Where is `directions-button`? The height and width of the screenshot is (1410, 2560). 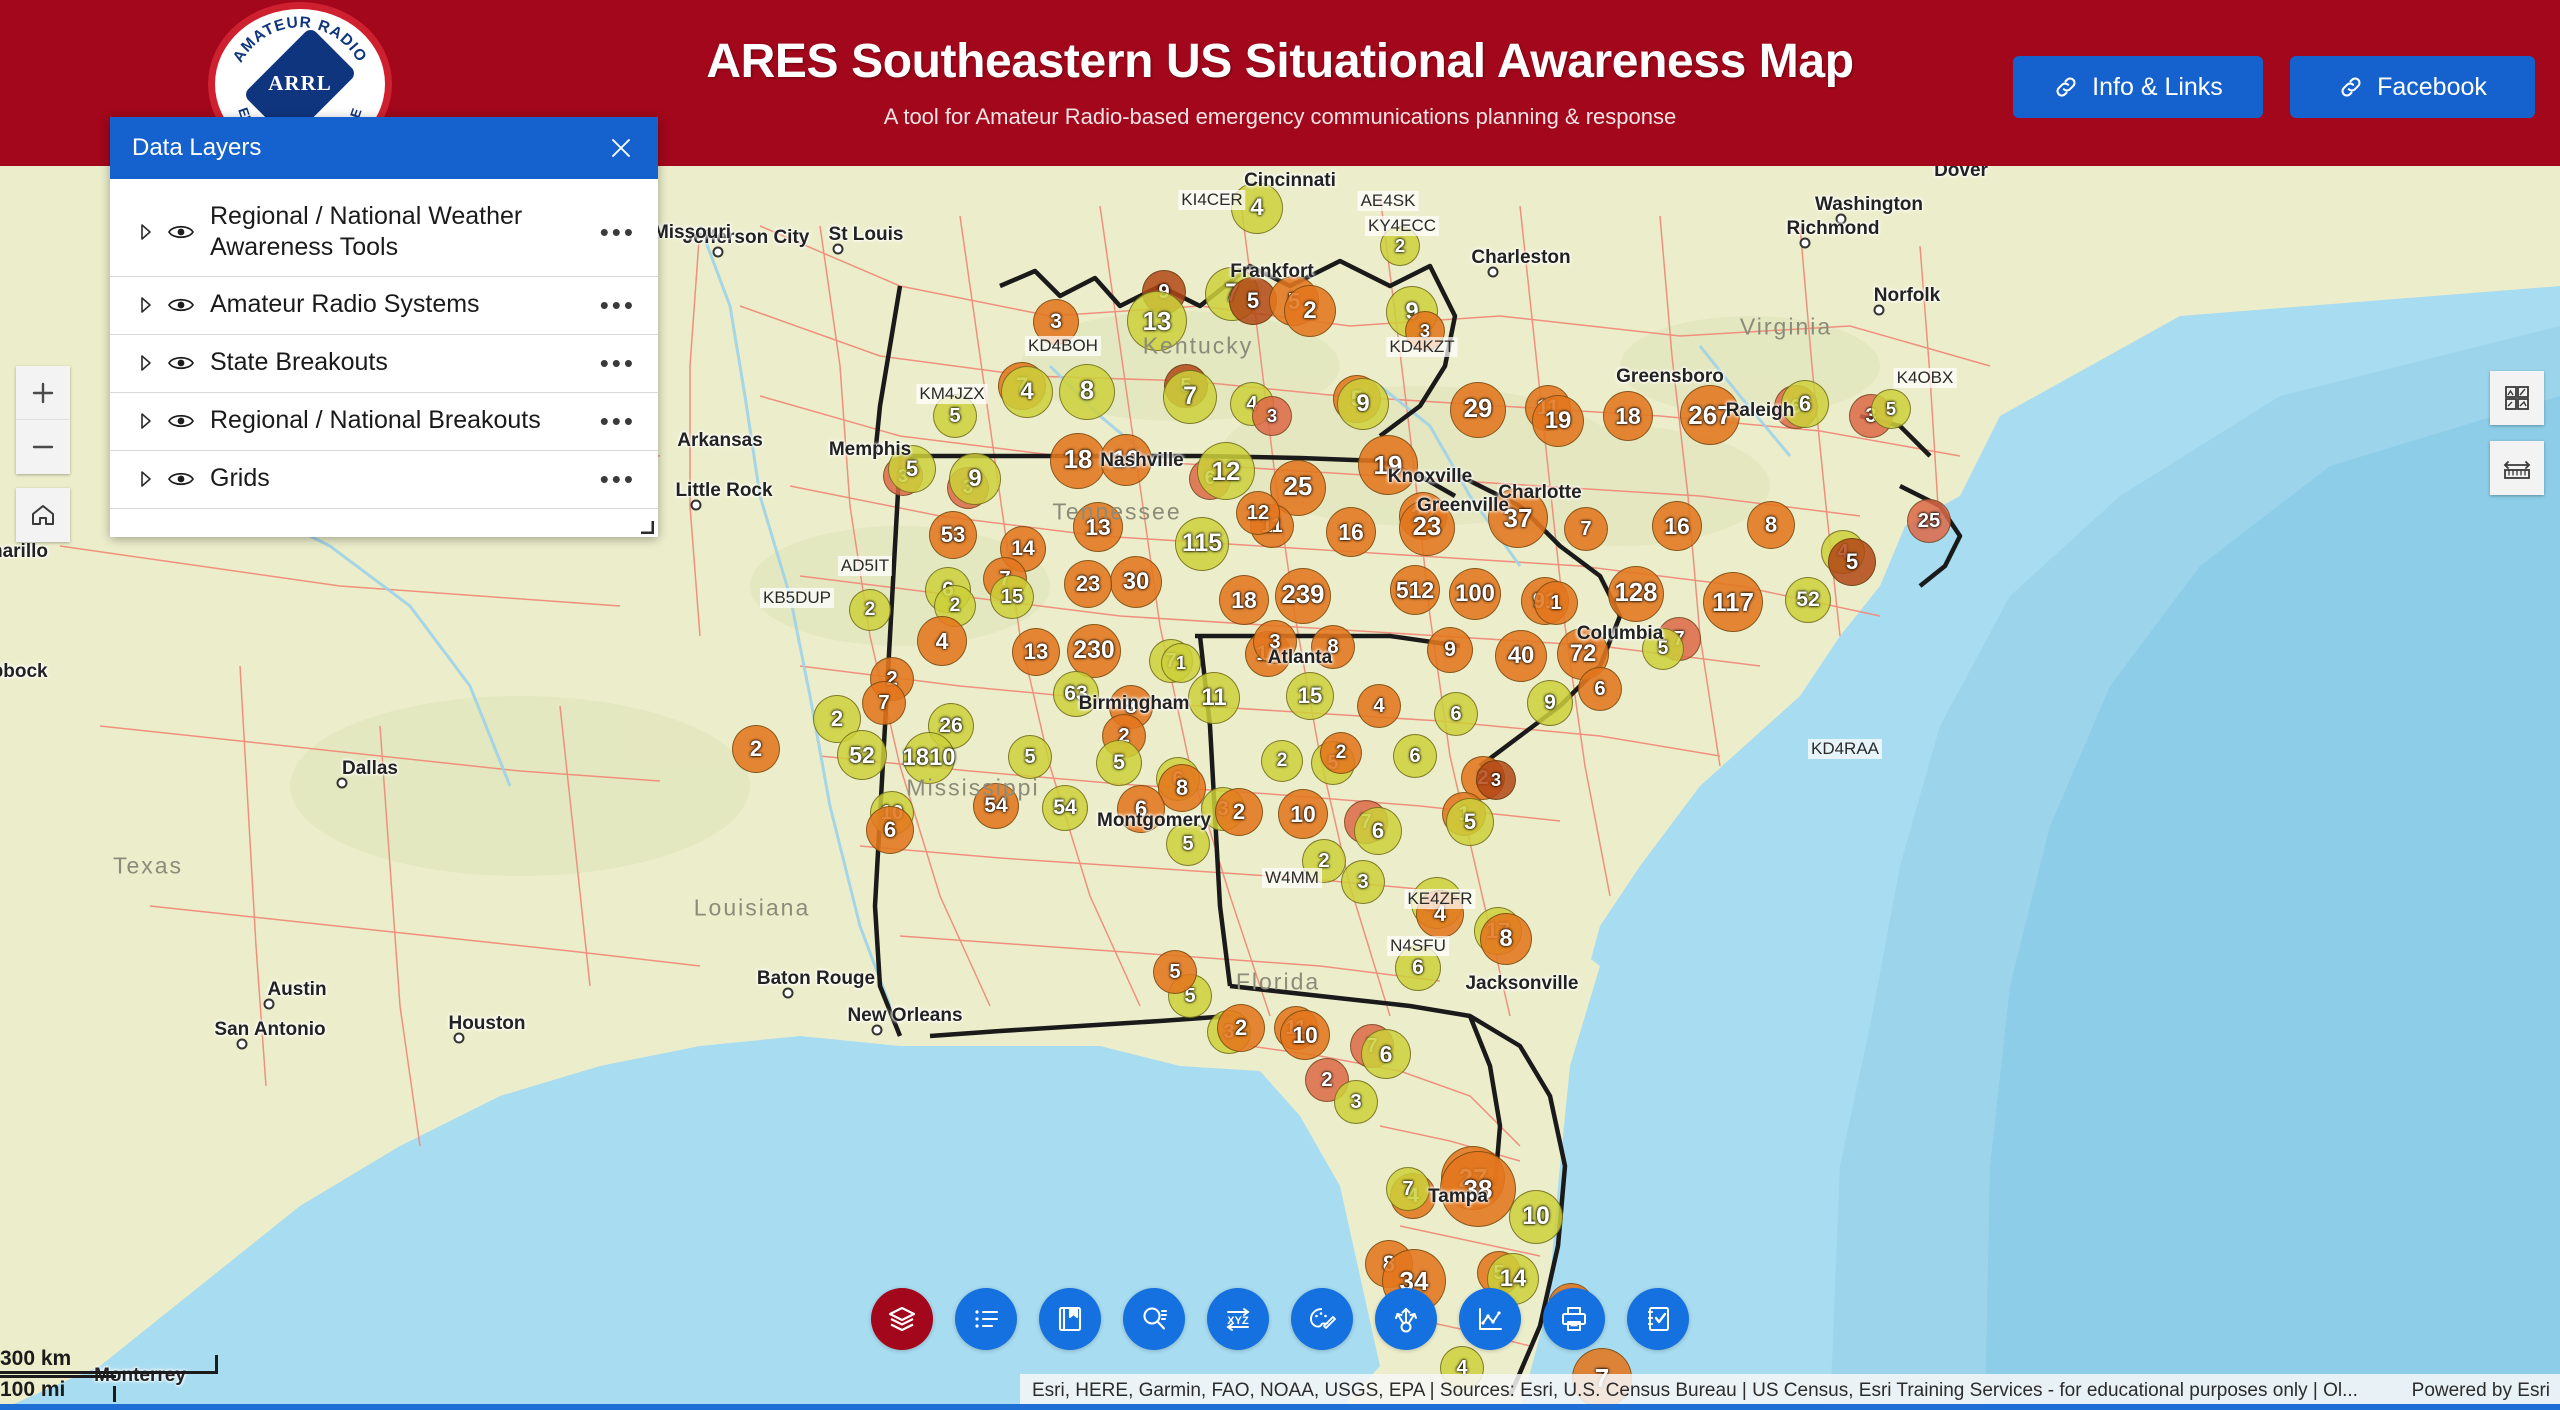
directions-button is located at coordinates (1406, 1319).